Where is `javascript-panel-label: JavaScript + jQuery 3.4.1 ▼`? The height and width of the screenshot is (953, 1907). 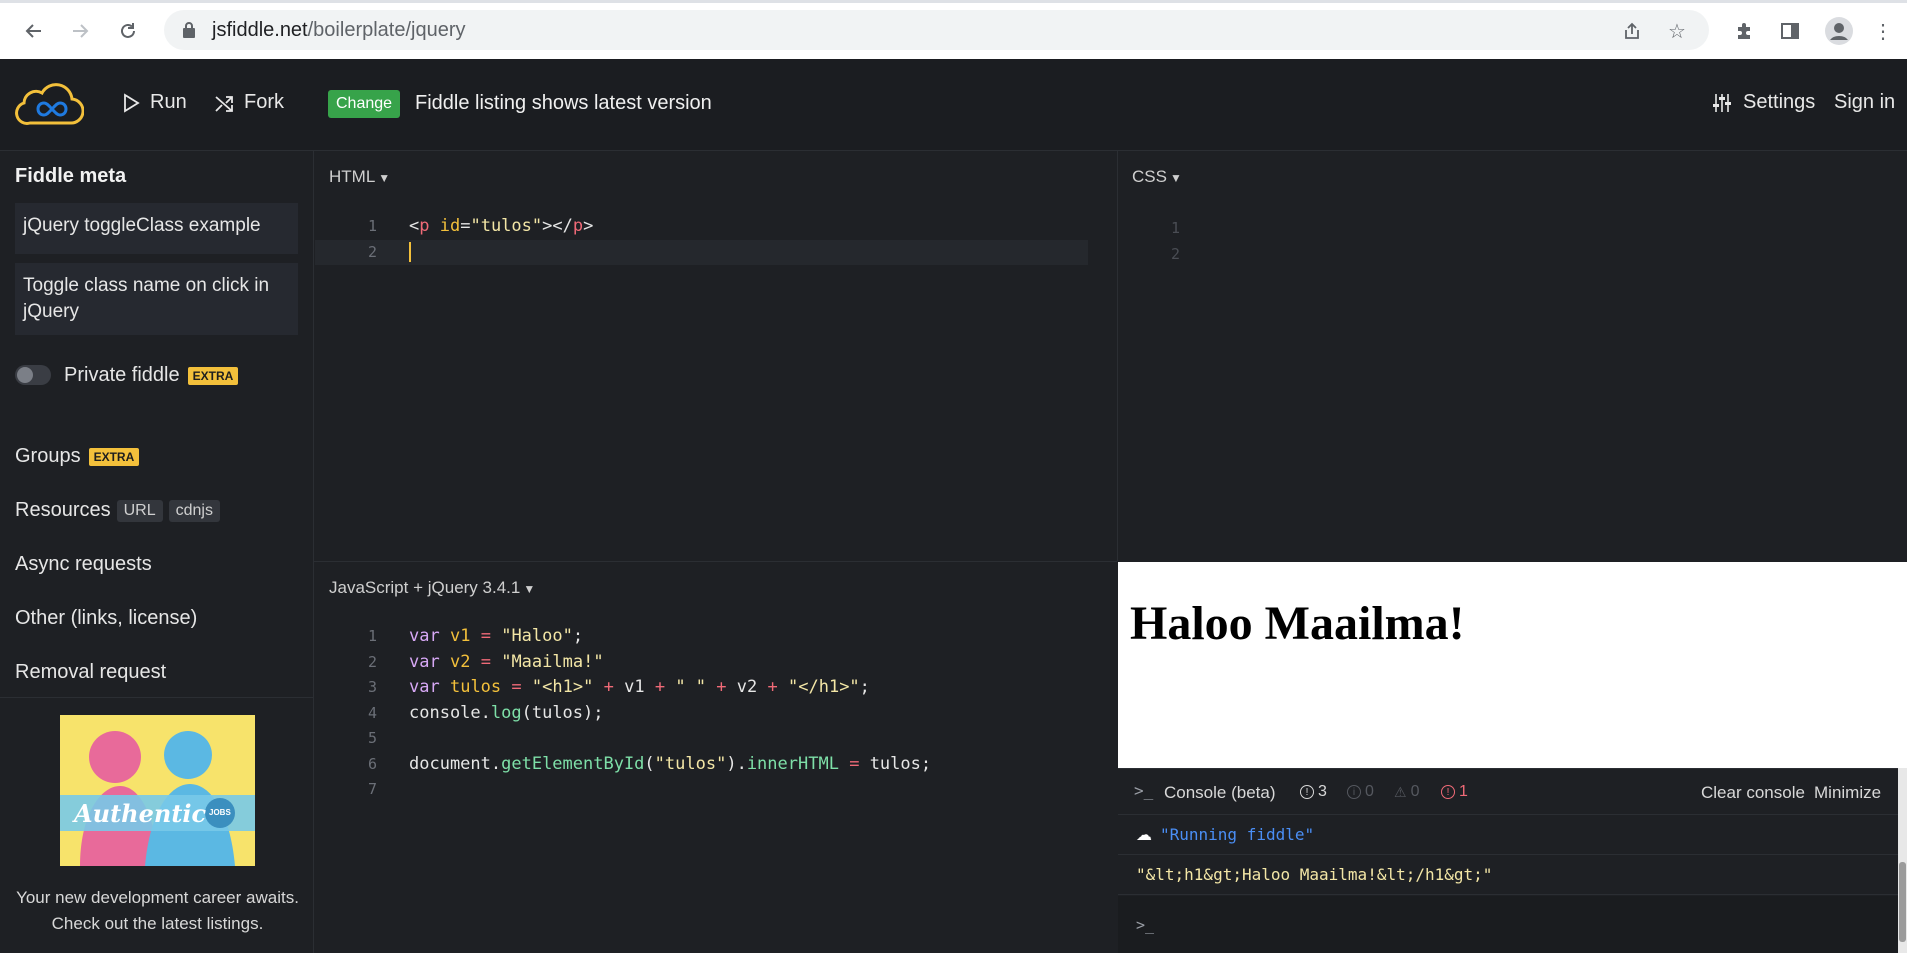
javascript-panel-label: JavaScript + jQuery 3.4.1 ▼ is located at coordinates (432, 588).